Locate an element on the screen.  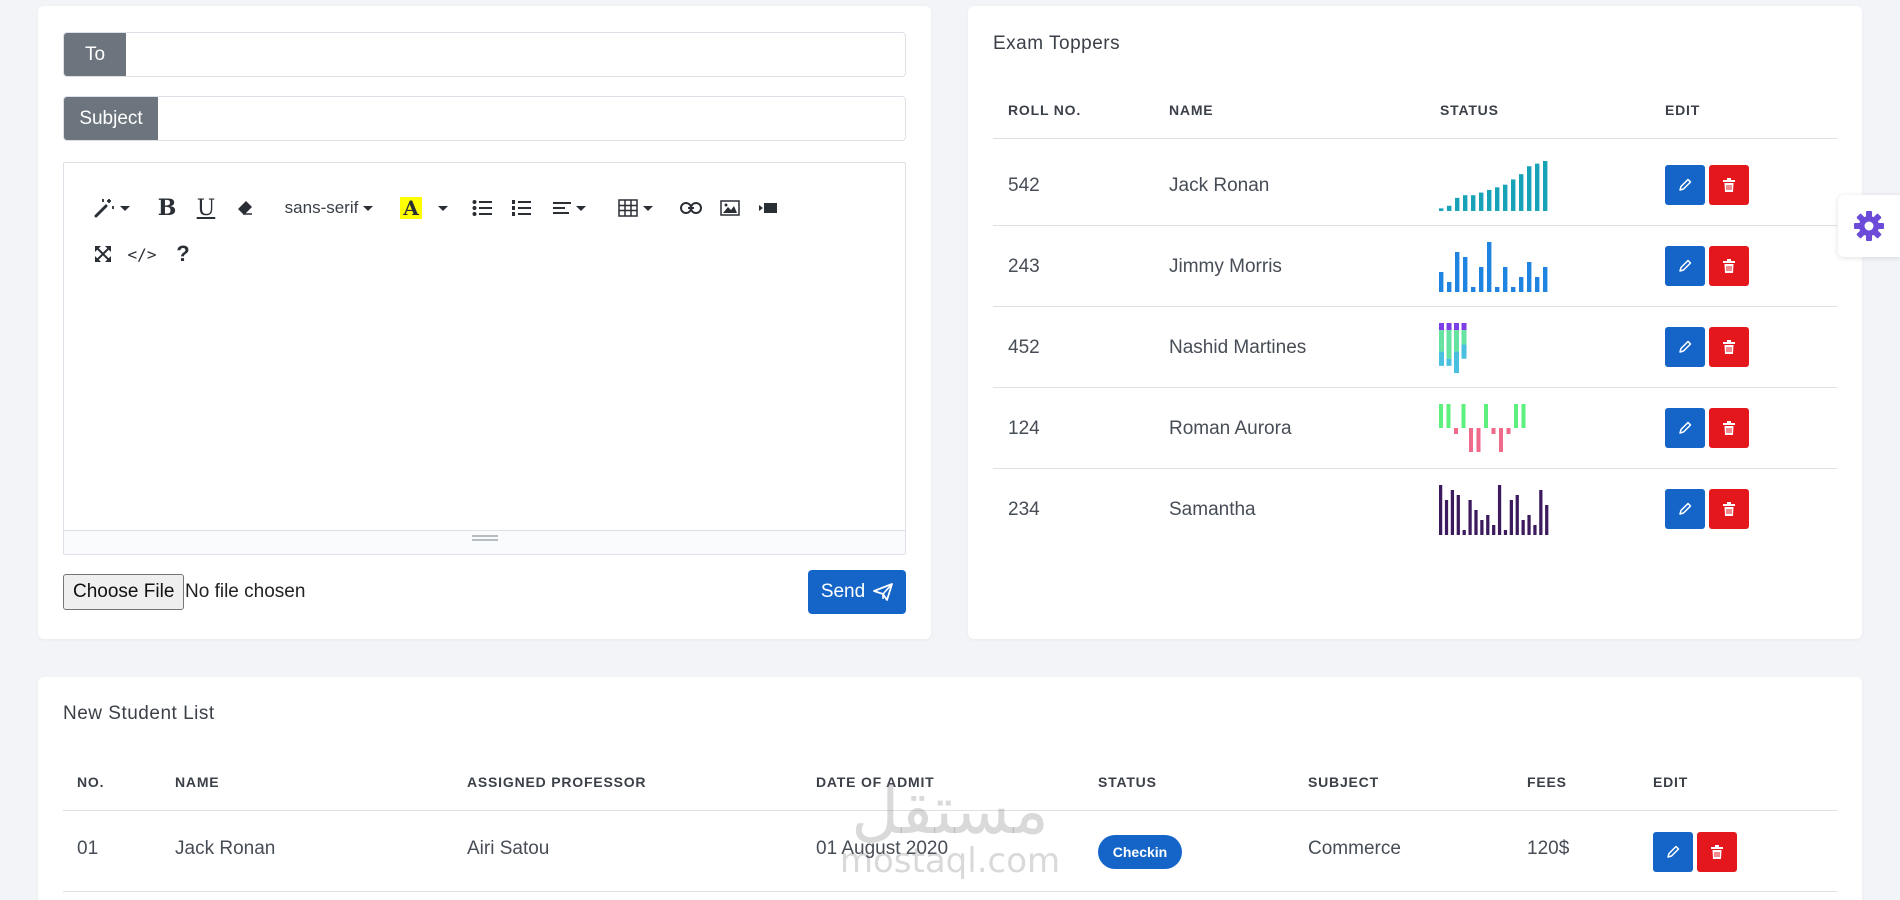
style-dropdown-button is located at coordinates (111, 208).